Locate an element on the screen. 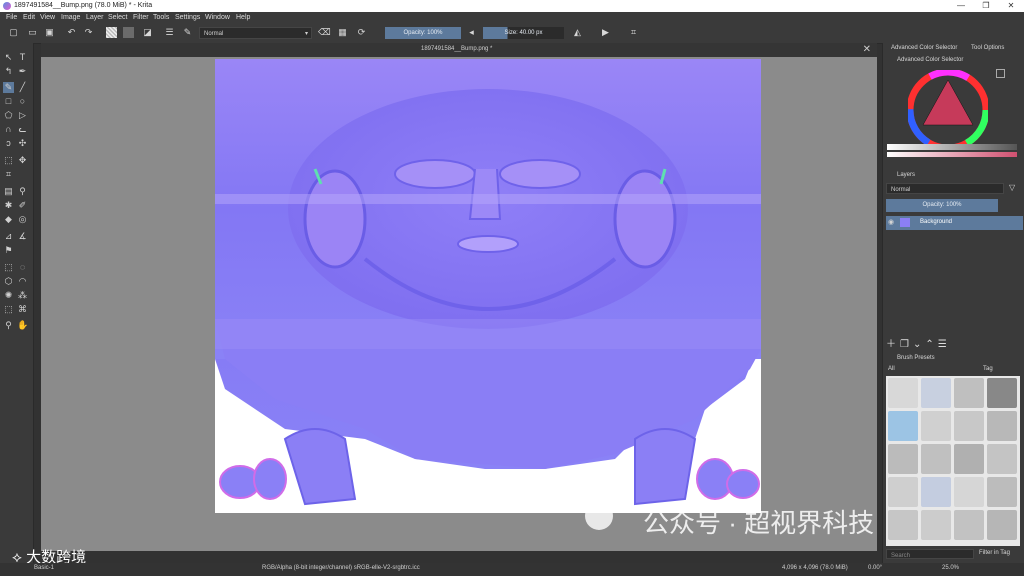 The width and height of the screenshot is (1024, 576). foreground-background-color-icon: ◪ is located at coordinates (147, 32).